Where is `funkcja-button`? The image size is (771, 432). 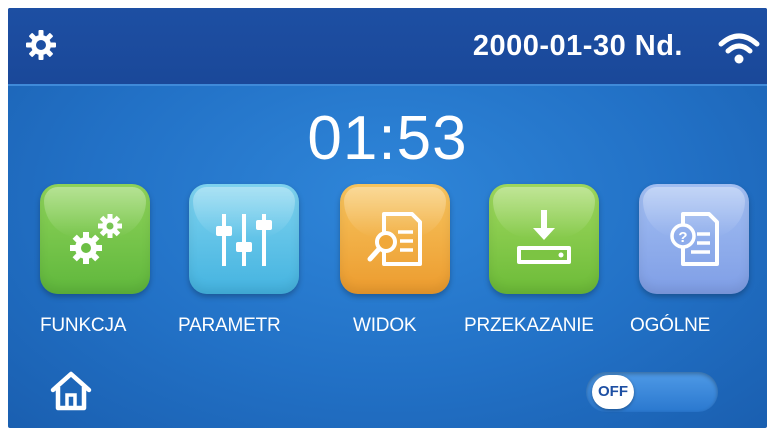 funkcja-button is located at coordinates (95, 239).